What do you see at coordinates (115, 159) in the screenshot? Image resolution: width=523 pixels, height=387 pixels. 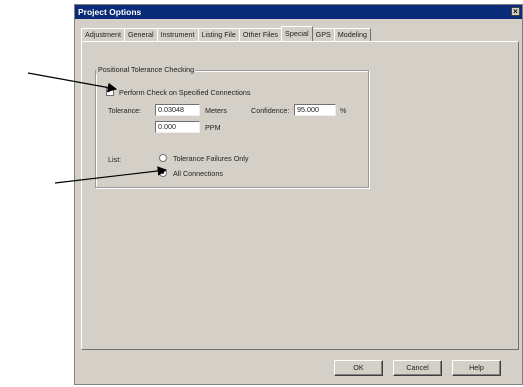 I see `list-label: List:` at bounding box center [115, 159].